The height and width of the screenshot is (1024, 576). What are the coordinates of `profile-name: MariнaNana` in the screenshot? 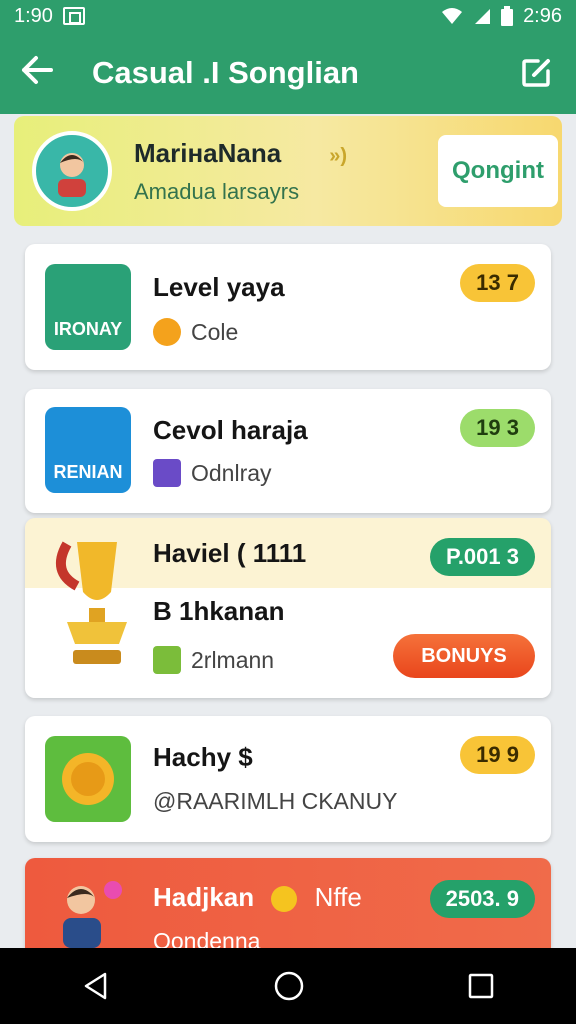 It's located at (208, 152).